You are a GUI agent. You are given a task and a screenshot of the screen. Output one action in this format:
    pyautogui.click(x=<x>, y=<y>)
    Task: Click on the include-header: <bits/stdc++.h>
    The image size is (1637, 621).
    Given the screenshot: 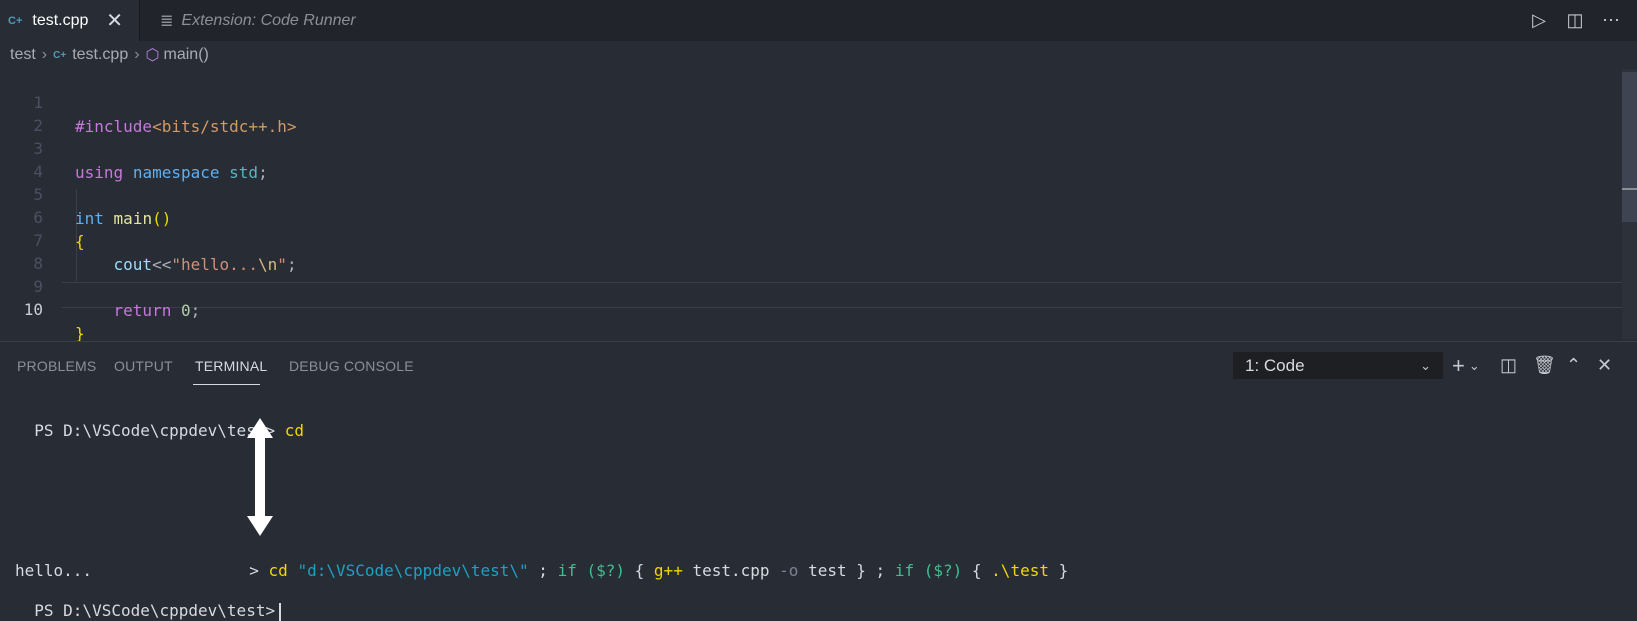 What is the action you would take?
    pyautogui.click(x=224, y=126)
    